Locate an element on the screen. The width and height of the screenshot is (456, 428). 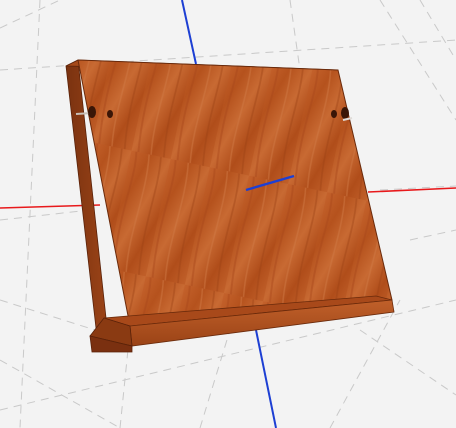
z-axis-line is located at coordinates (189, 32).